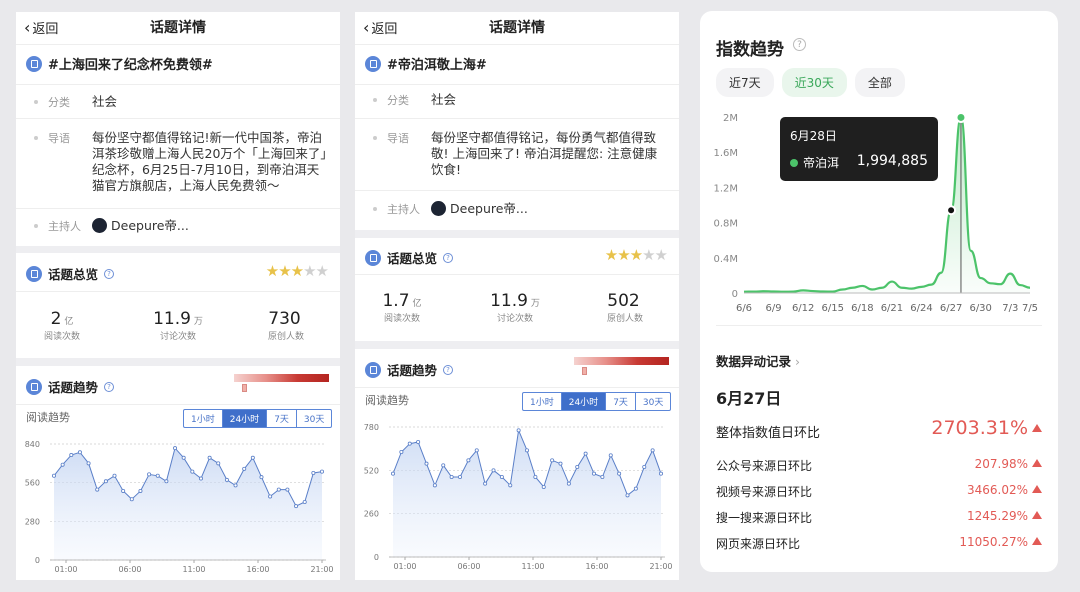 The width and height of the screenshot is (1080, 592). I want to click on y-tick-label: 1.2M, so click(725, 188).